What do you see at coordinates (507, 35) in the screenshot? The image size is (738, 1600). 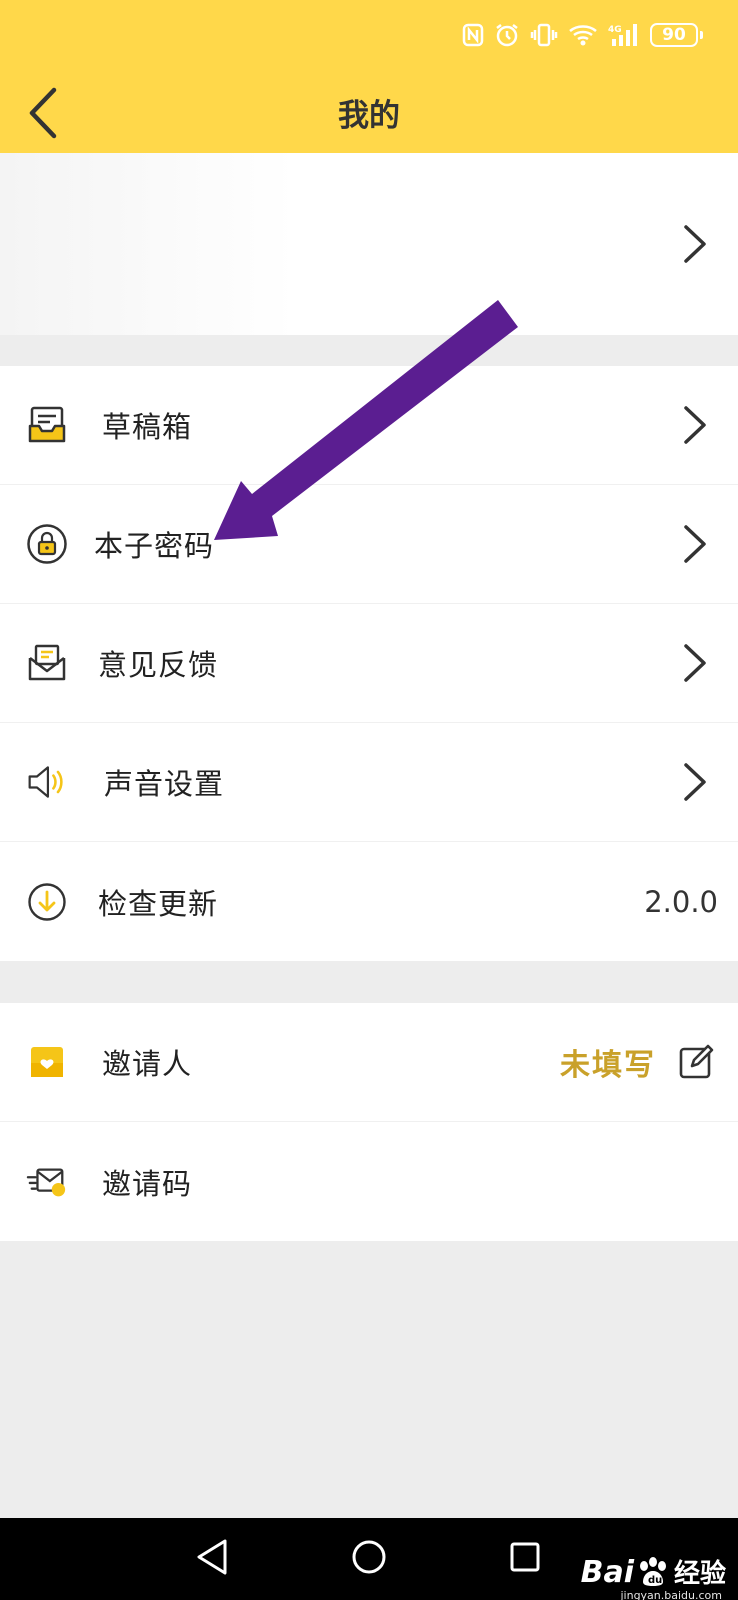 I see `alarm-icon` at bounding box center [507, 35].